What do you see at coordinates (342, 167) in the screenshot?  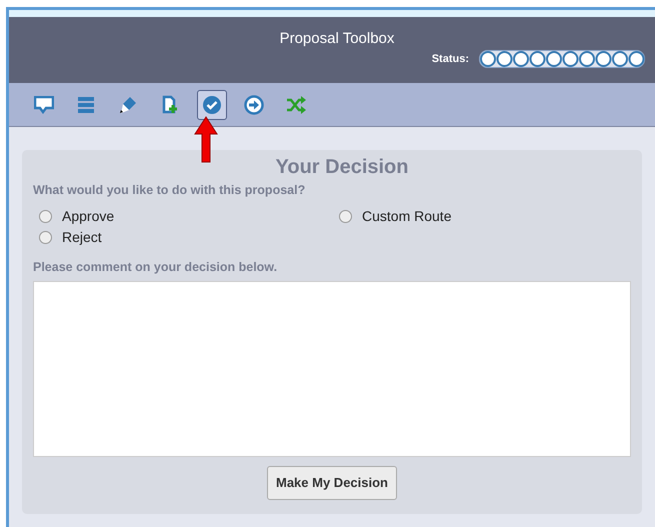 I see `card-title: Your Decision` at bounding box center [342, 167].